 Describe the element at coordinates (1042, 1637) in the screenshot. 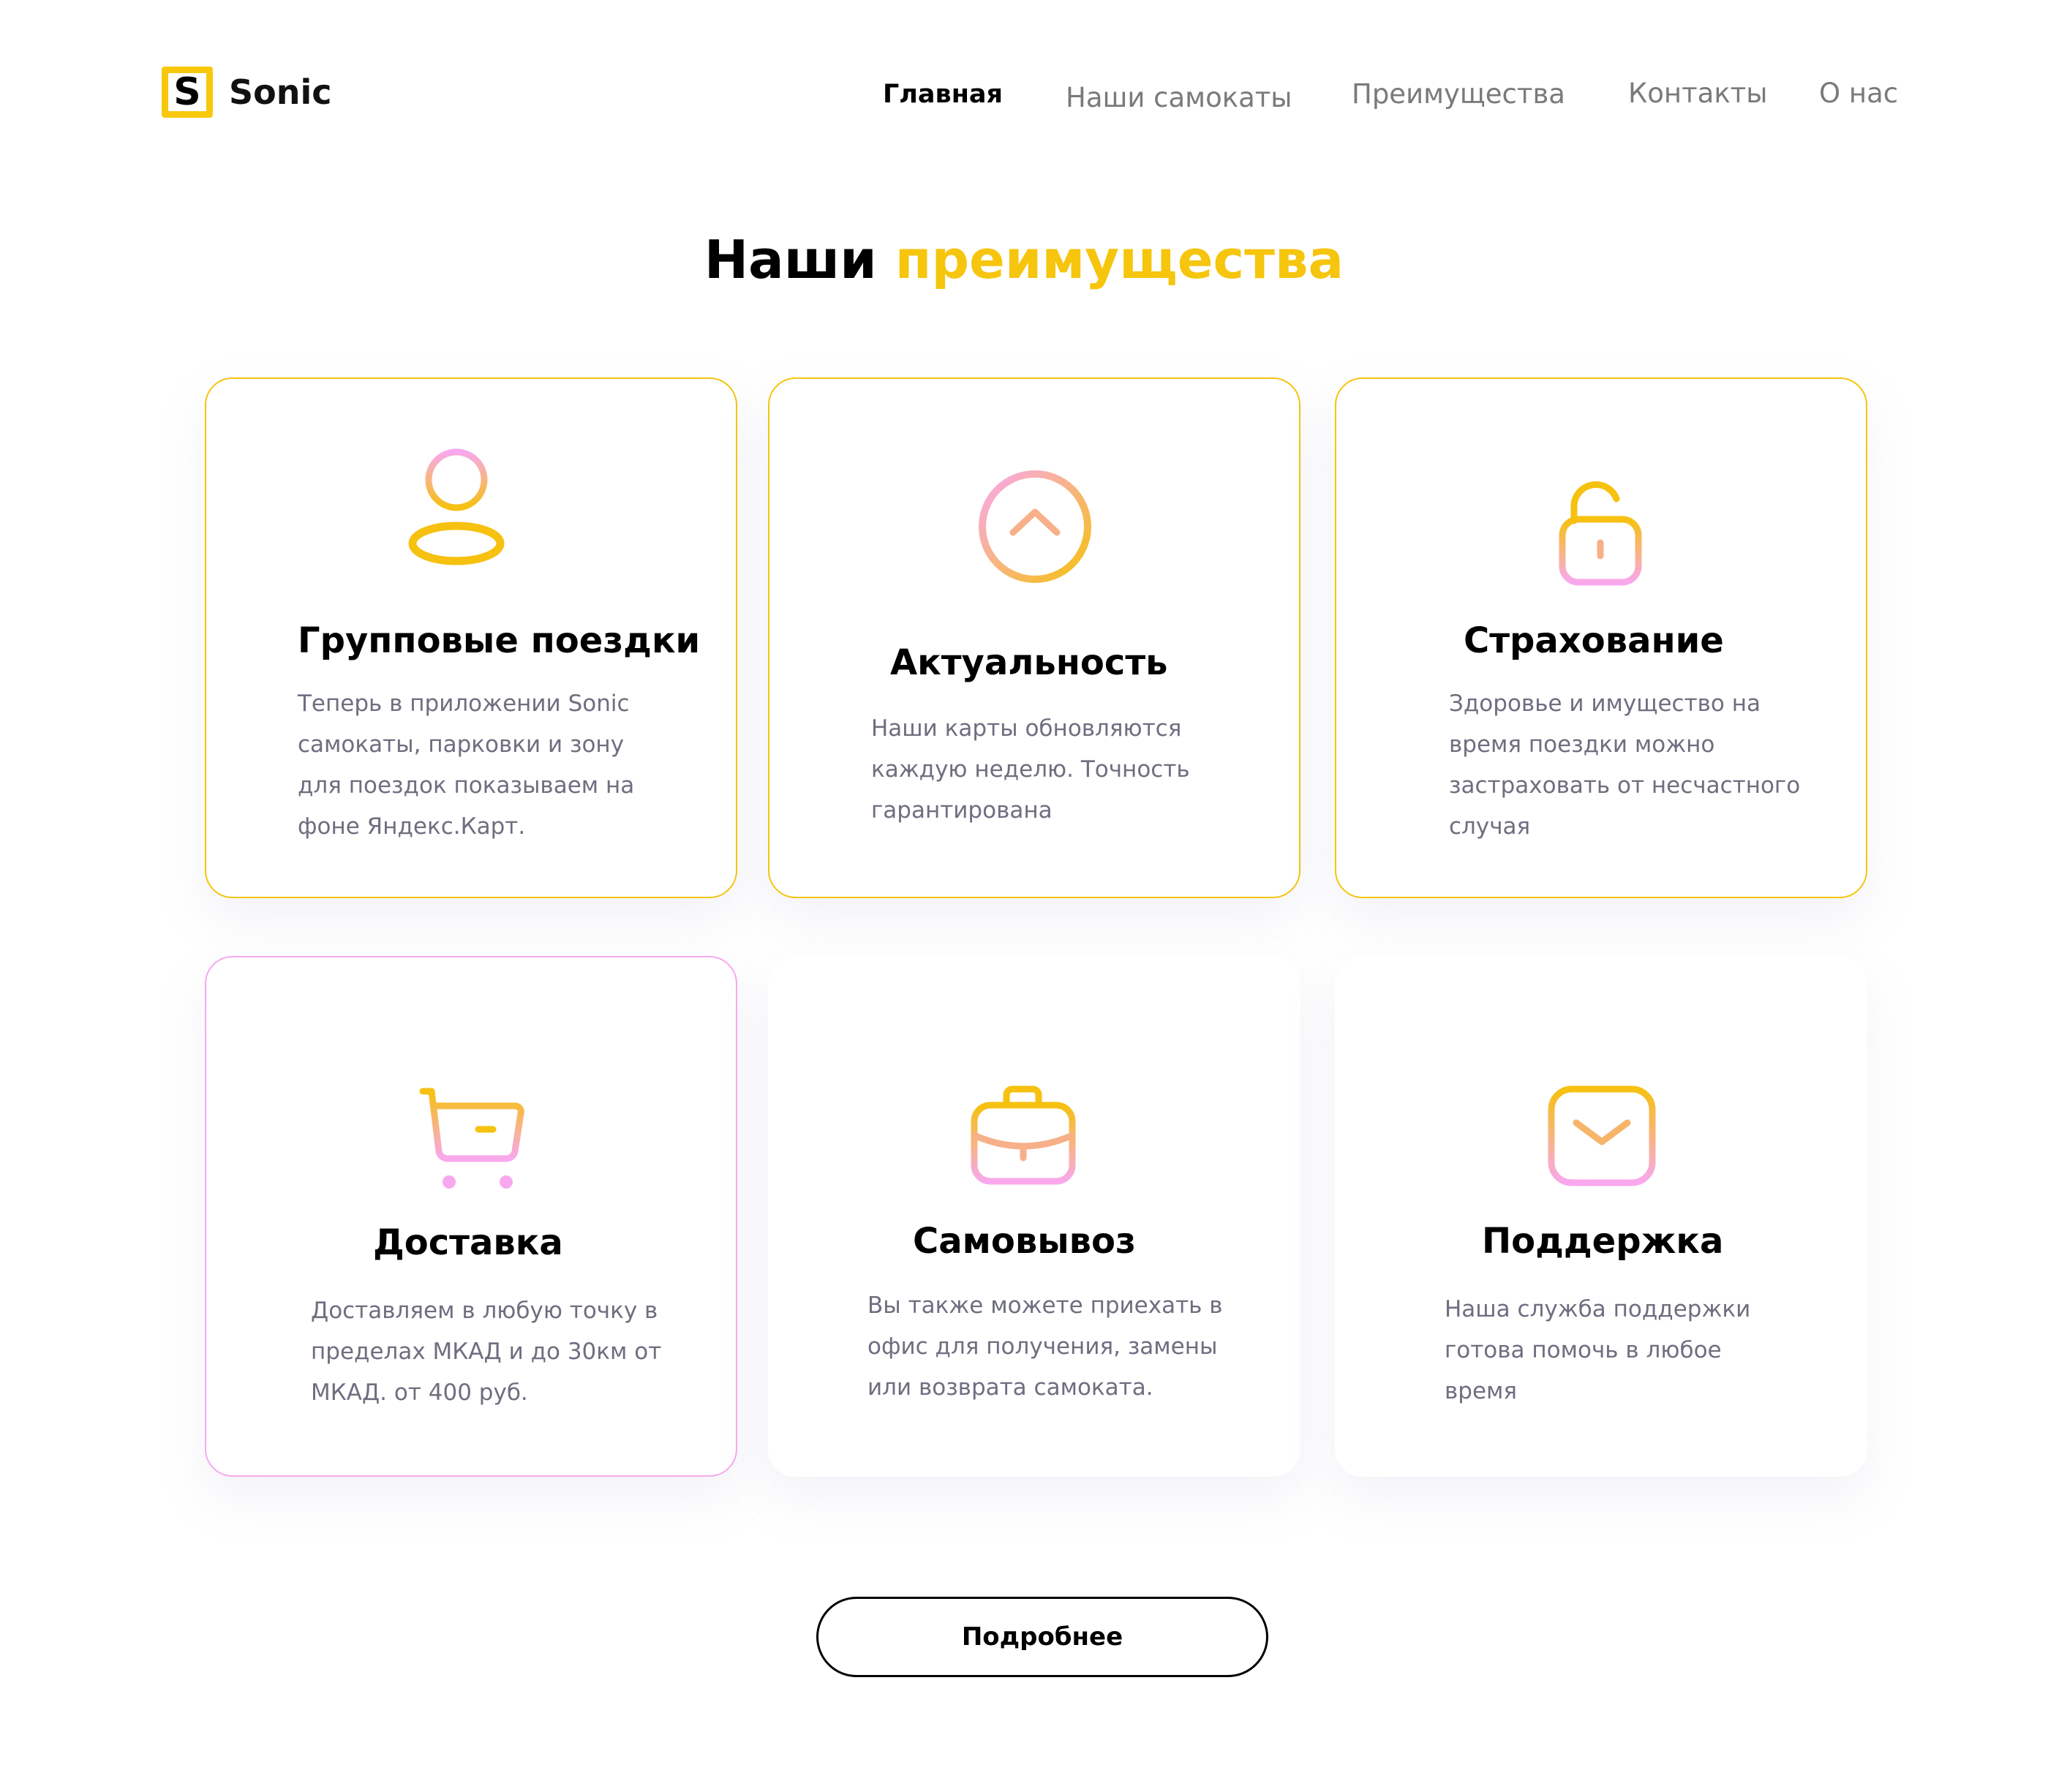

I see `more-button: Подробнее` at that location.